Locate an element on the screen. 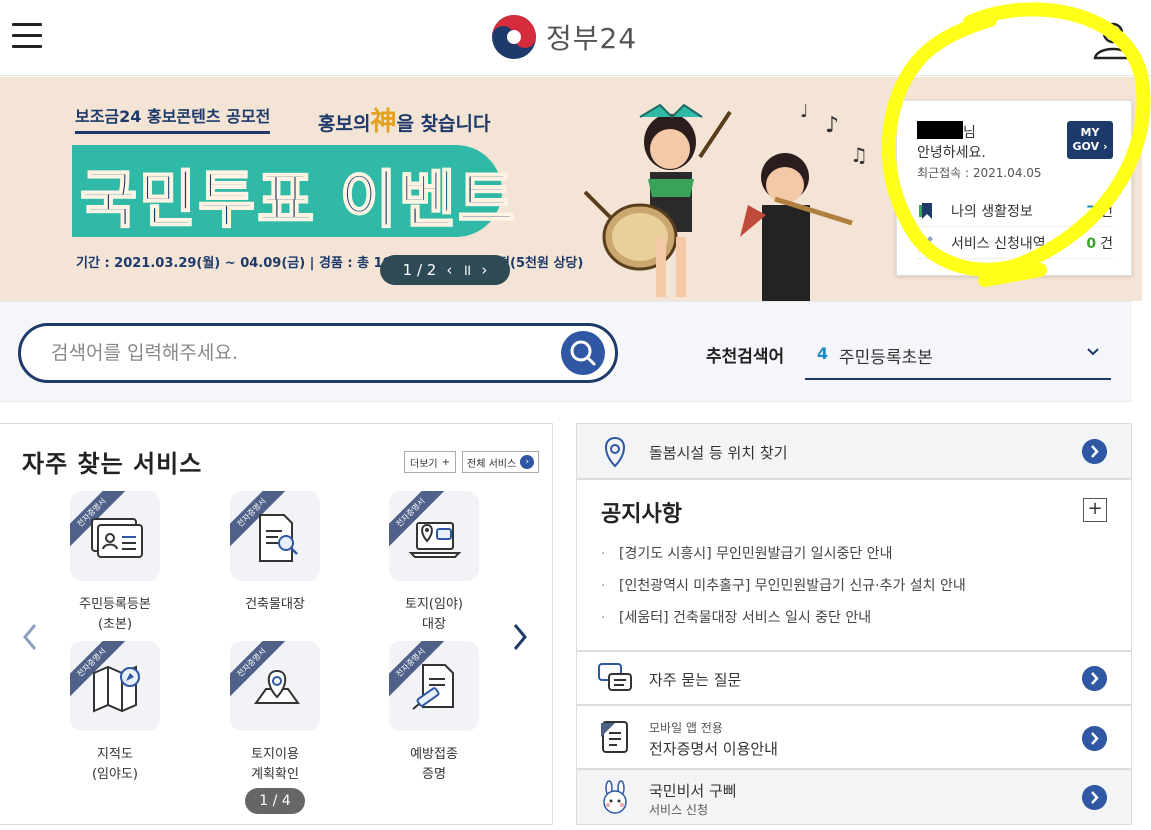  all-services-button: 전체 서비스 › is located at coordinates (501, 462).